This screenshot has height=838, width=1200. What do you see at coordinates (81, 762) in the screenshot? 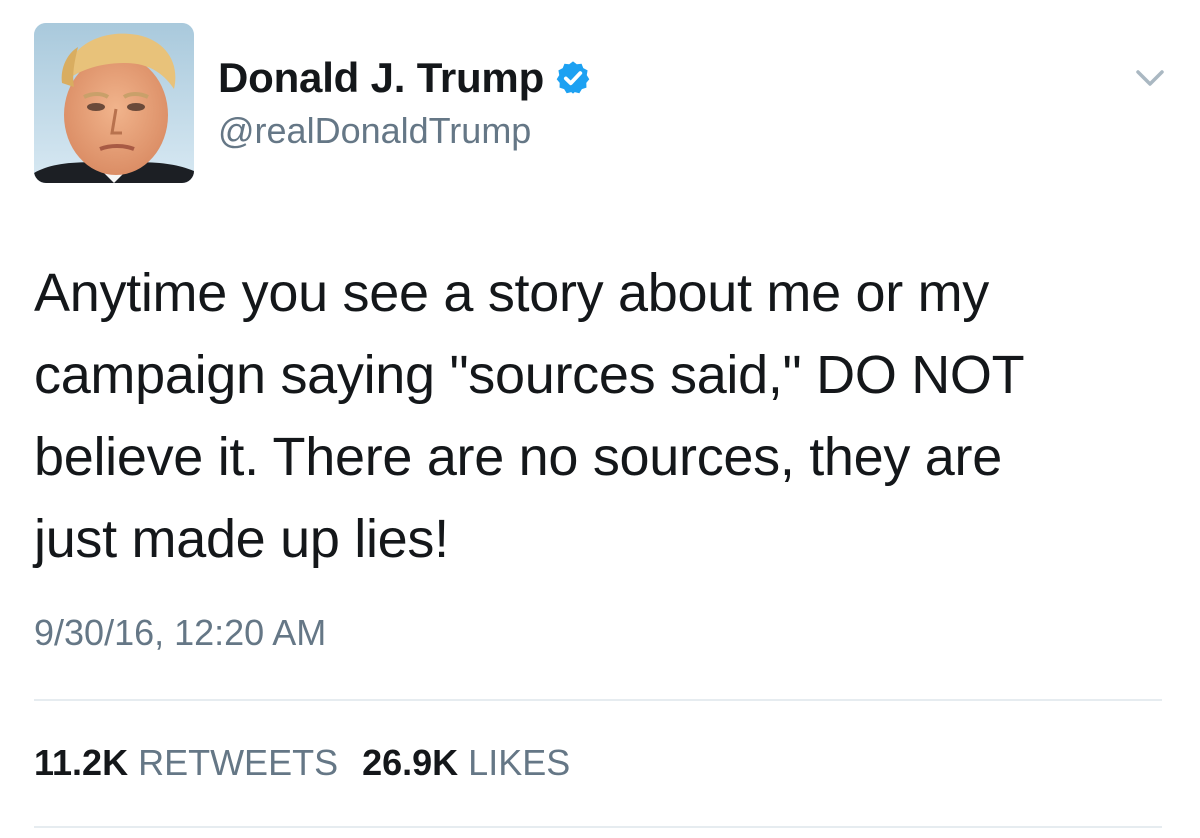
I see `retweets-count: 11.2K` at bounding box center [81, 762].